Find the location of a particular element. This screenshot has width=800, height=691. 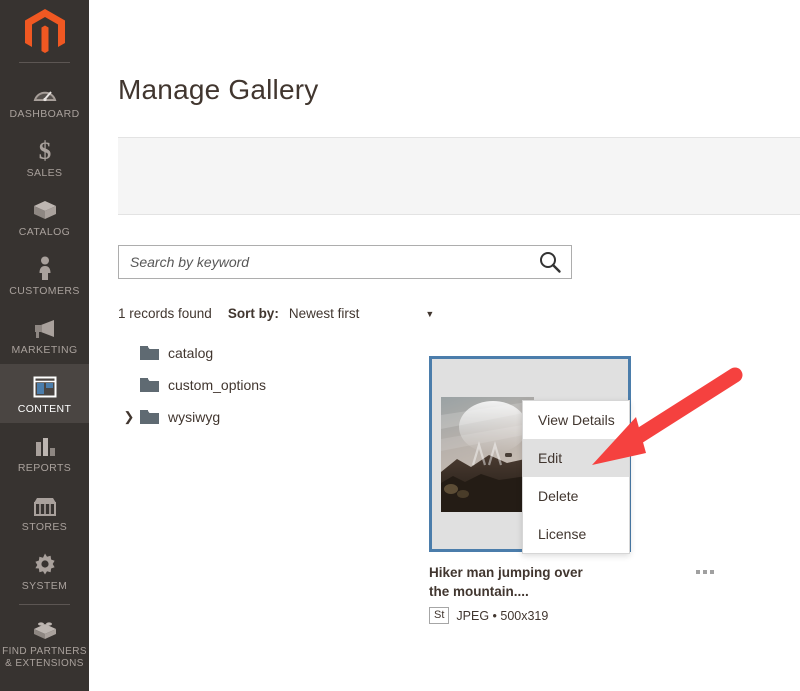

tree-item-catalog: catalog is located at coordinates (268, 353).